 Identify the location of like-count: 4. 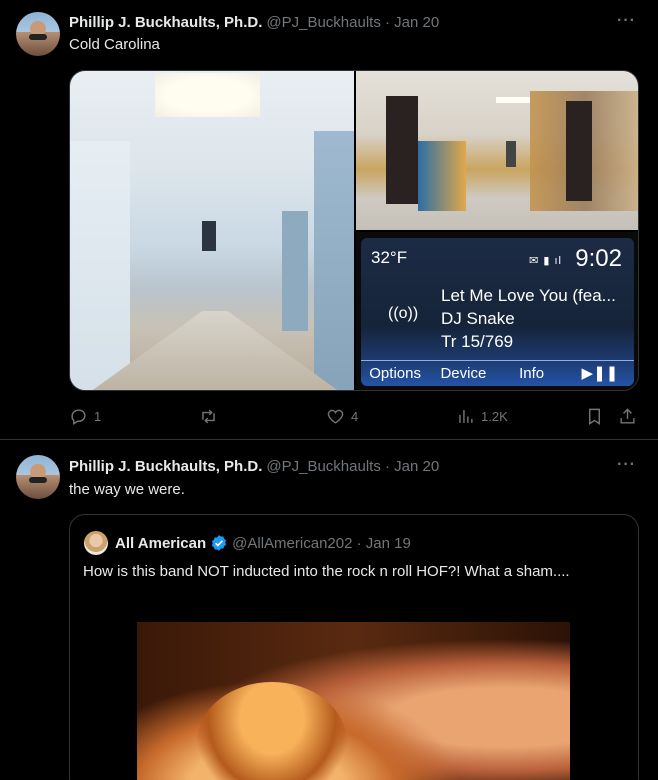
(355, 416).